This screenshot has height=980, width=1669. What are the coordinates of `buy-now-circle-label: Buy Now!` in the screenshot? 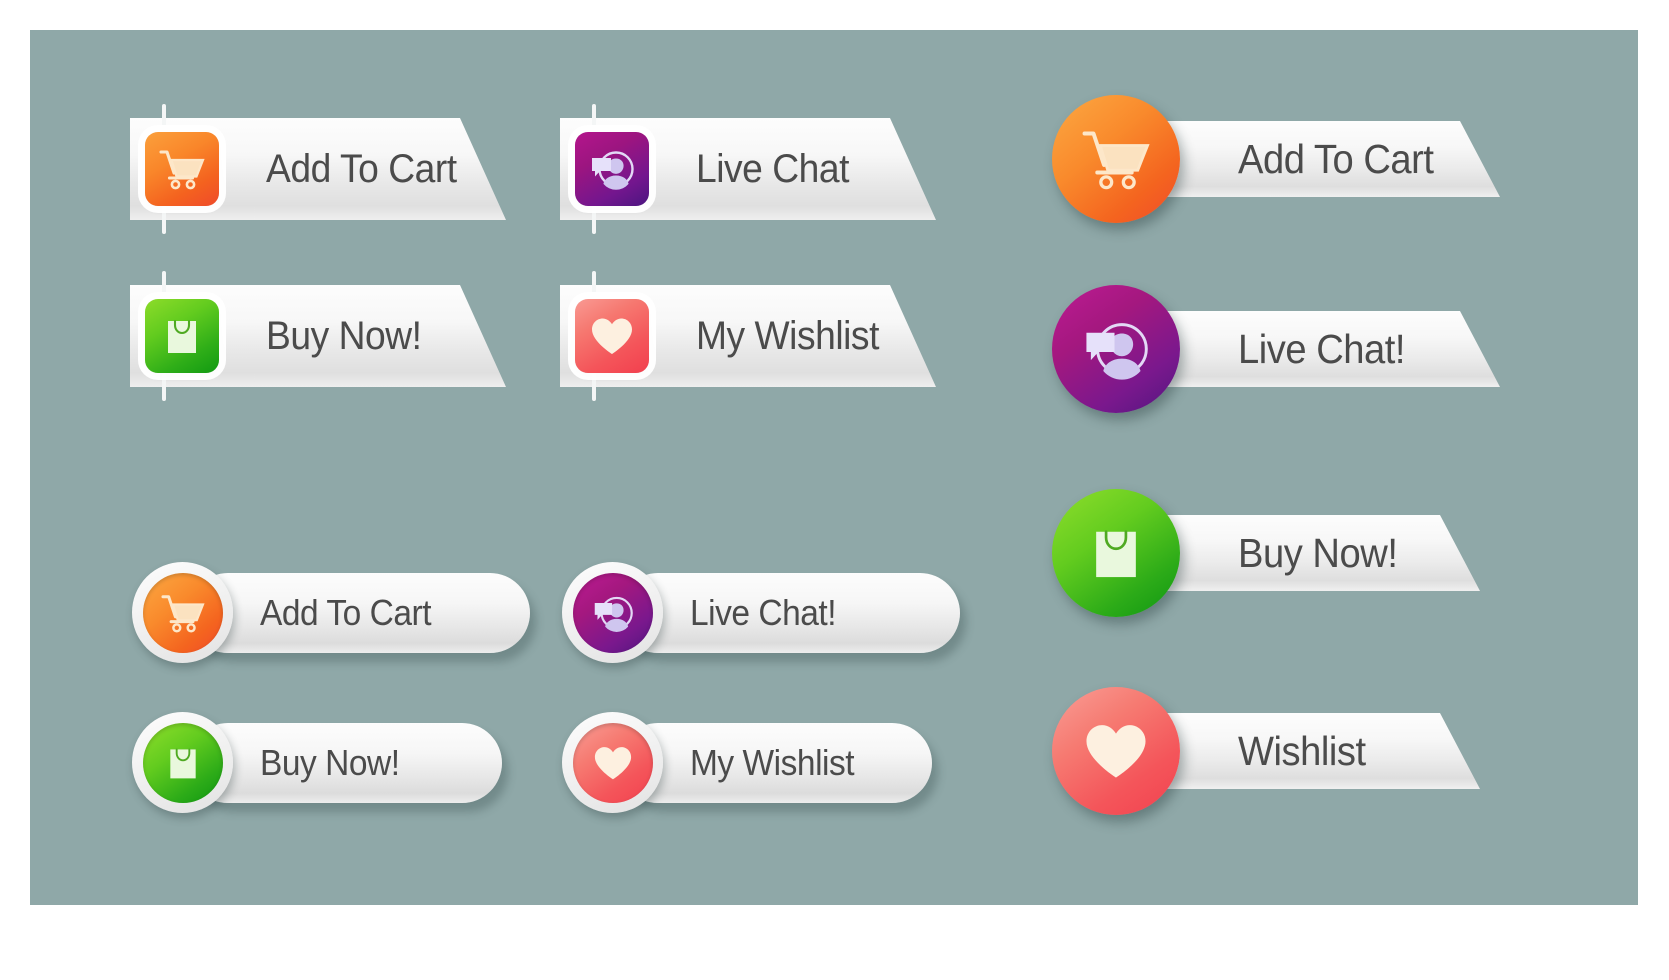 It's located at (1318, 553).